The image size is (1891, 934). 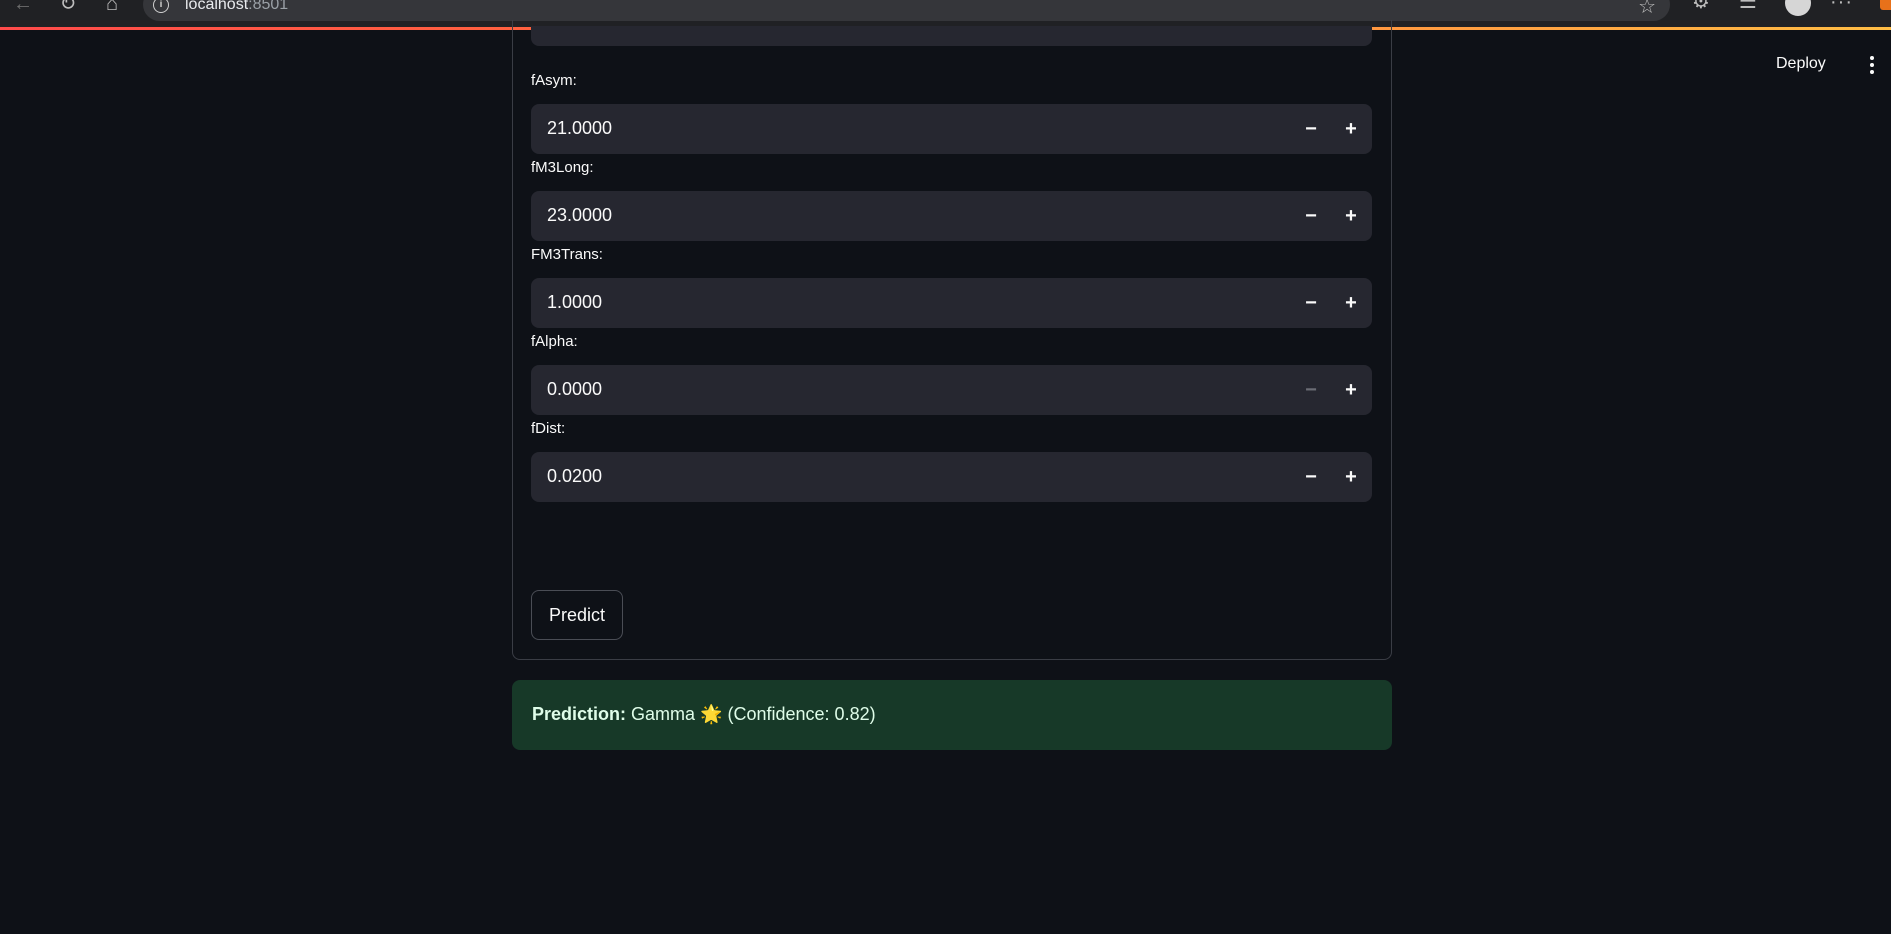 I want to click on prediction-class: Gamma, so click(x=663, y=714).